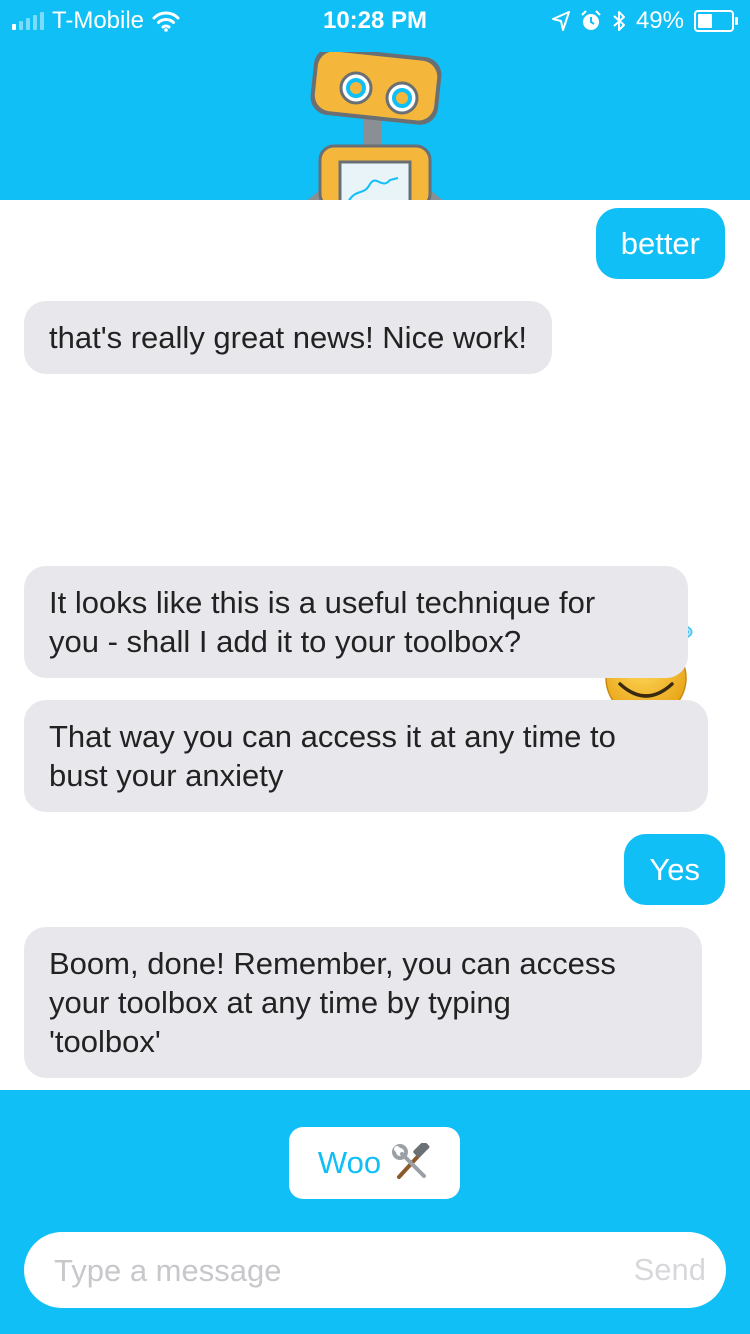 The image size is (750, 1334). I want to click on robot-mascot, so click(375, 126).